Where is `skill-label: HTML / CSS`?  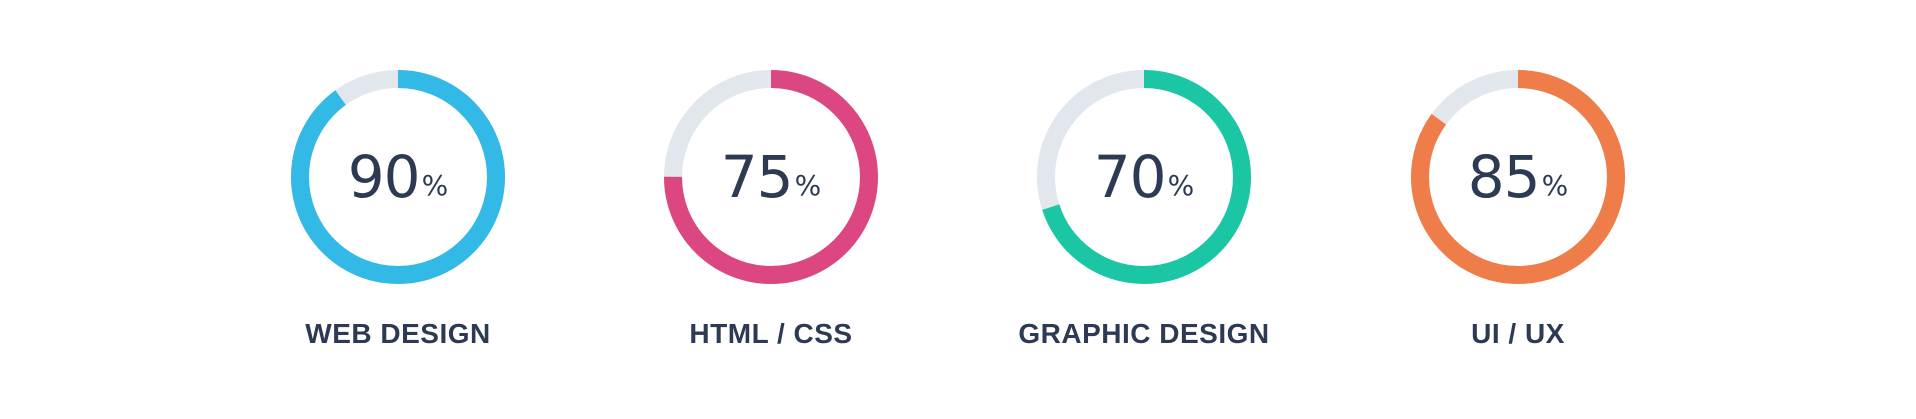
skill-label: HTML / CSS is located at coordinates (771, 333).